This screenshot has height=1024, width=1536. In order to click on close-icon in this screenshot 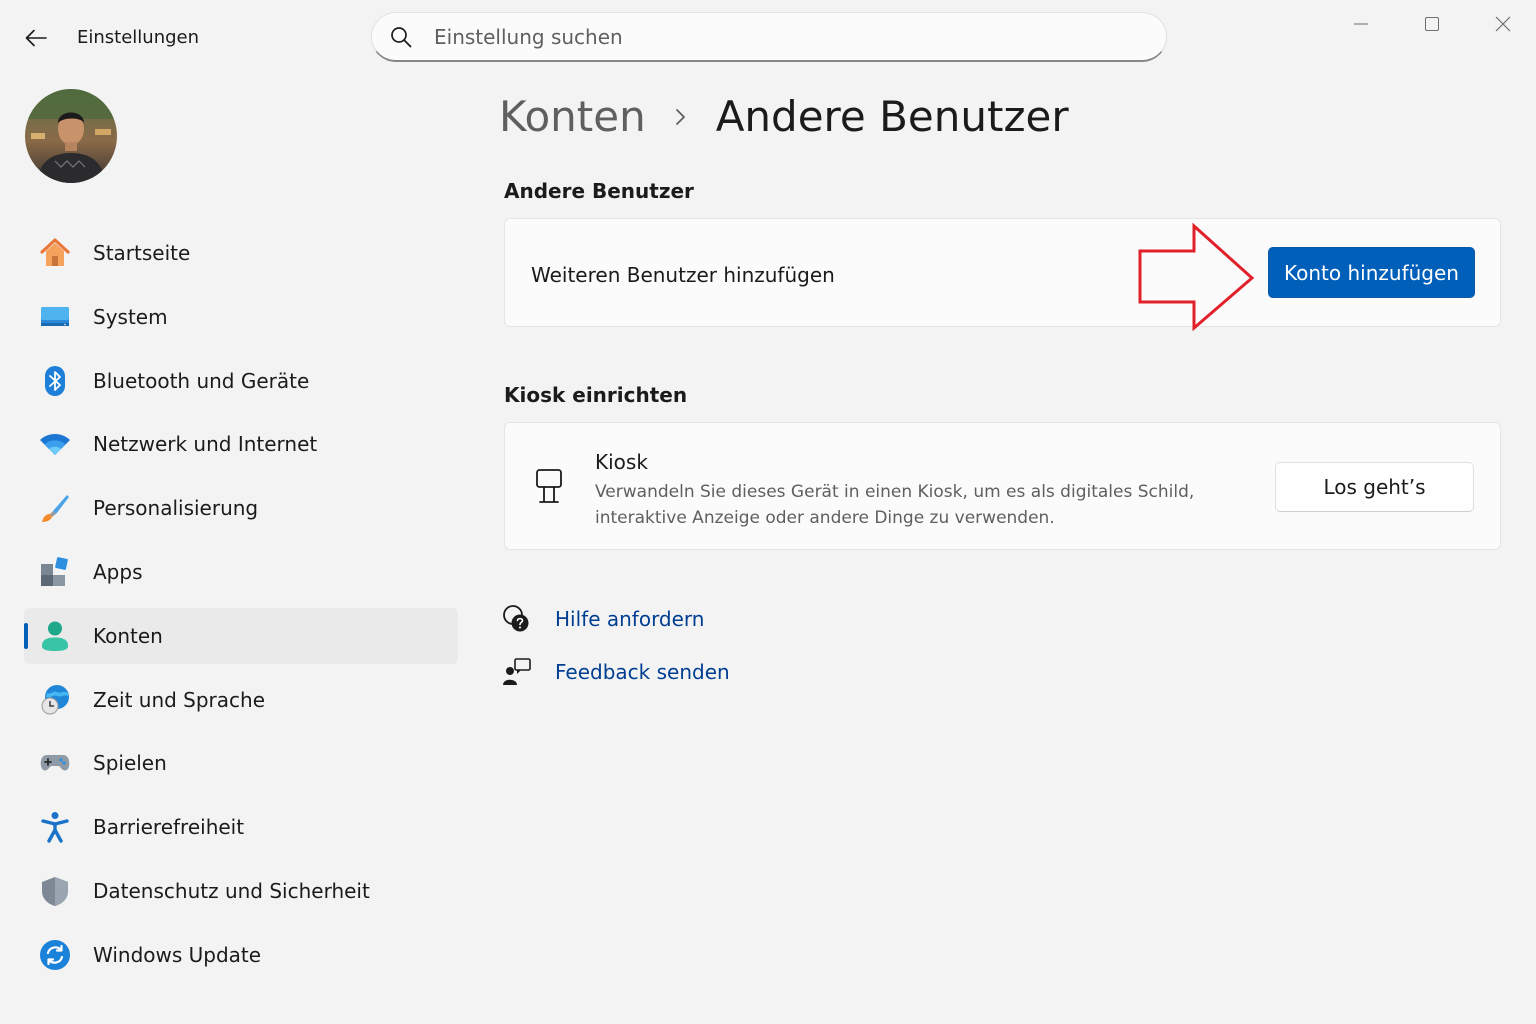, I will do `click(1503, 24)`.